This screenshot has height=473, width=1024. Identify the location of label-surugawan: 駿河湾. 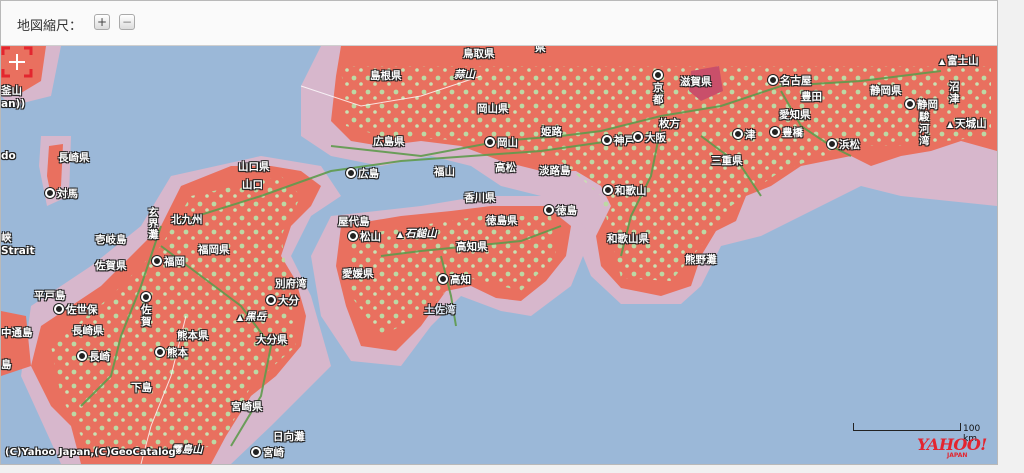
(924, 129).